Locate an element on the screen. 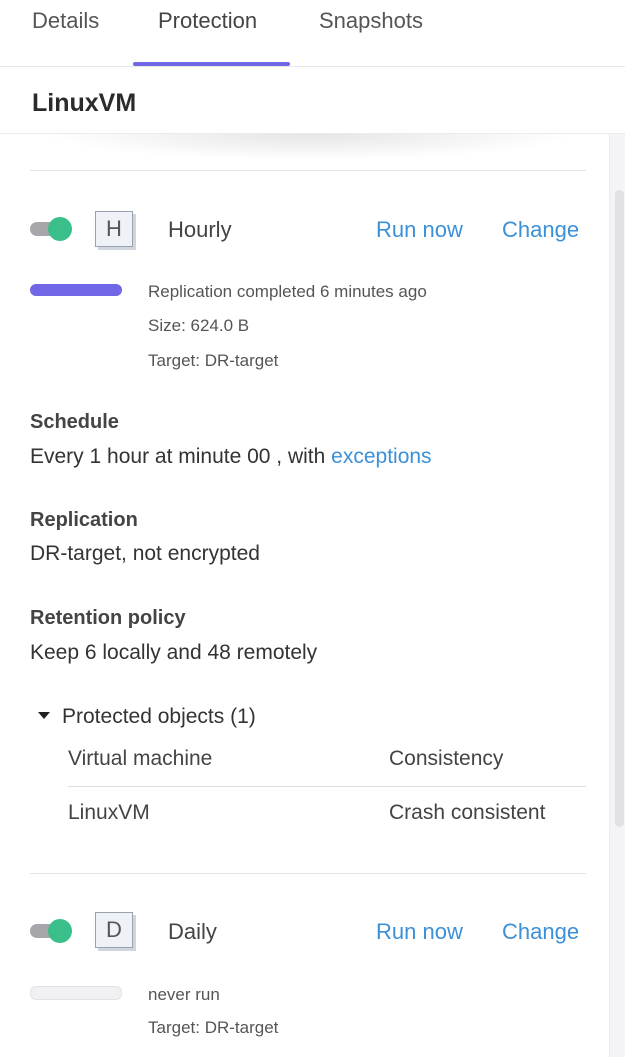 This screenshot has height=1057, width=625. schedule-label: Schedule is located at coordinates (74, 422).